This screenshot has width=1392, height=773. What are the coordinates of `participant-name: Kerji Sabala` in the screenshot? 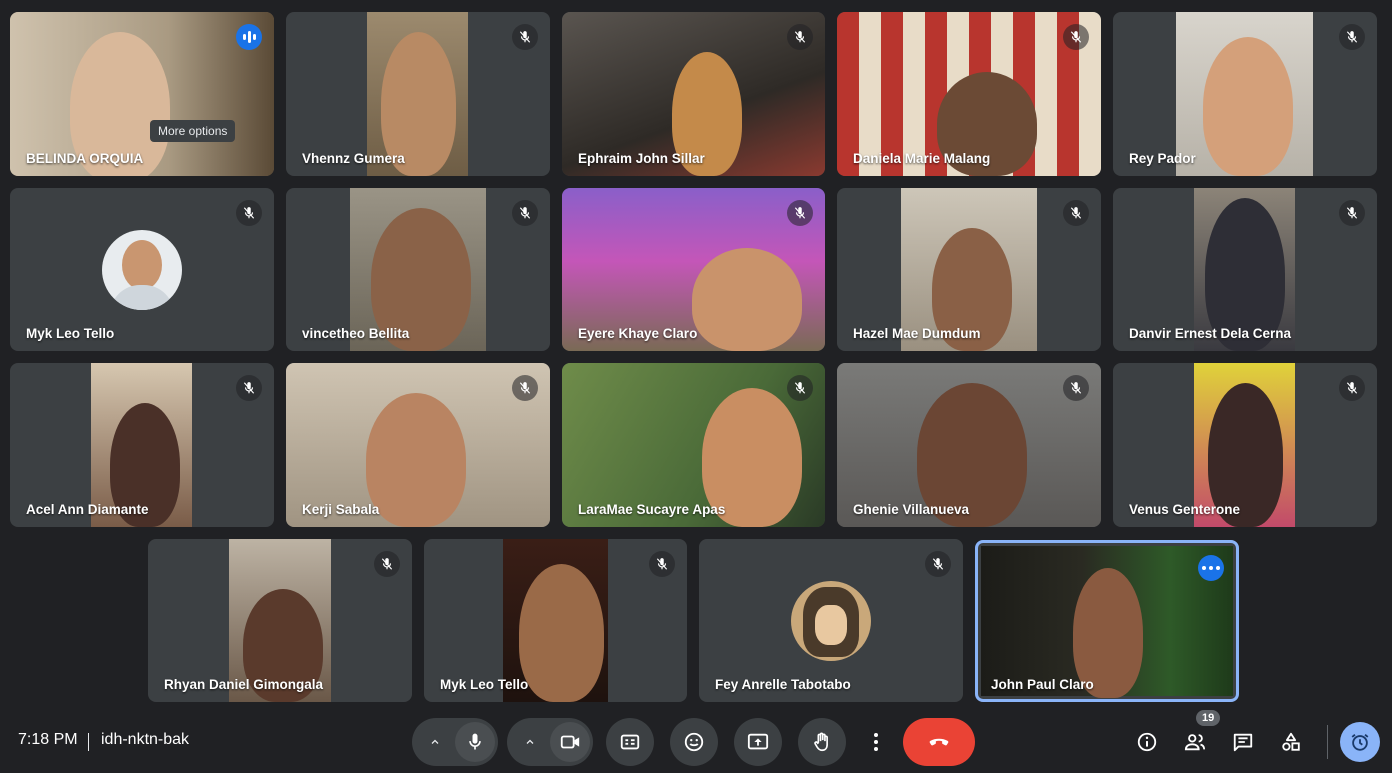 It's located at (341, 509).